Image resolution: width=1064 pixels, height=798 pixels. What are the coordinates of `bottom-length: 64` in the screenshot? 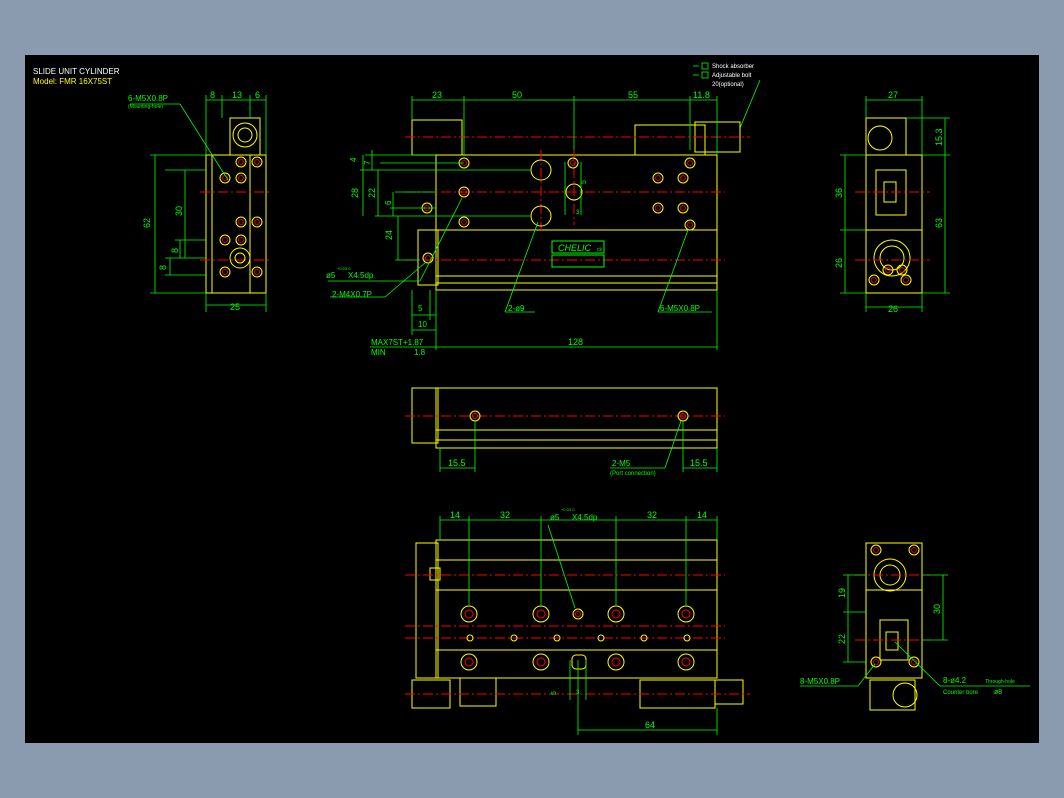 It's located at (650, 725).